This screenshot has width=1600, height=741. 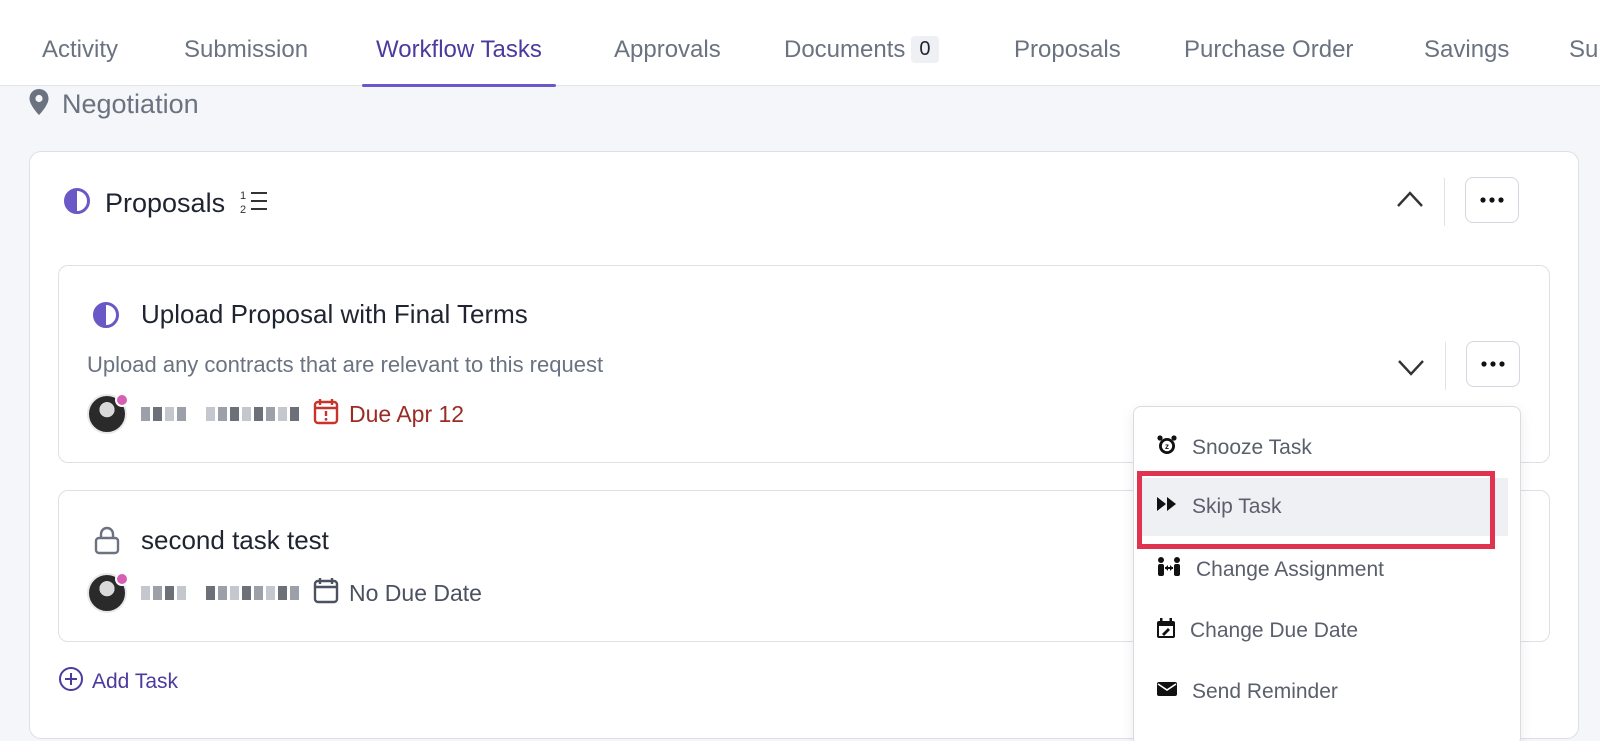 What do you see at coordinates (667, 61) in the screenshot?
I see `tab-approvals: Approvals` at bounding box center [667, 61].